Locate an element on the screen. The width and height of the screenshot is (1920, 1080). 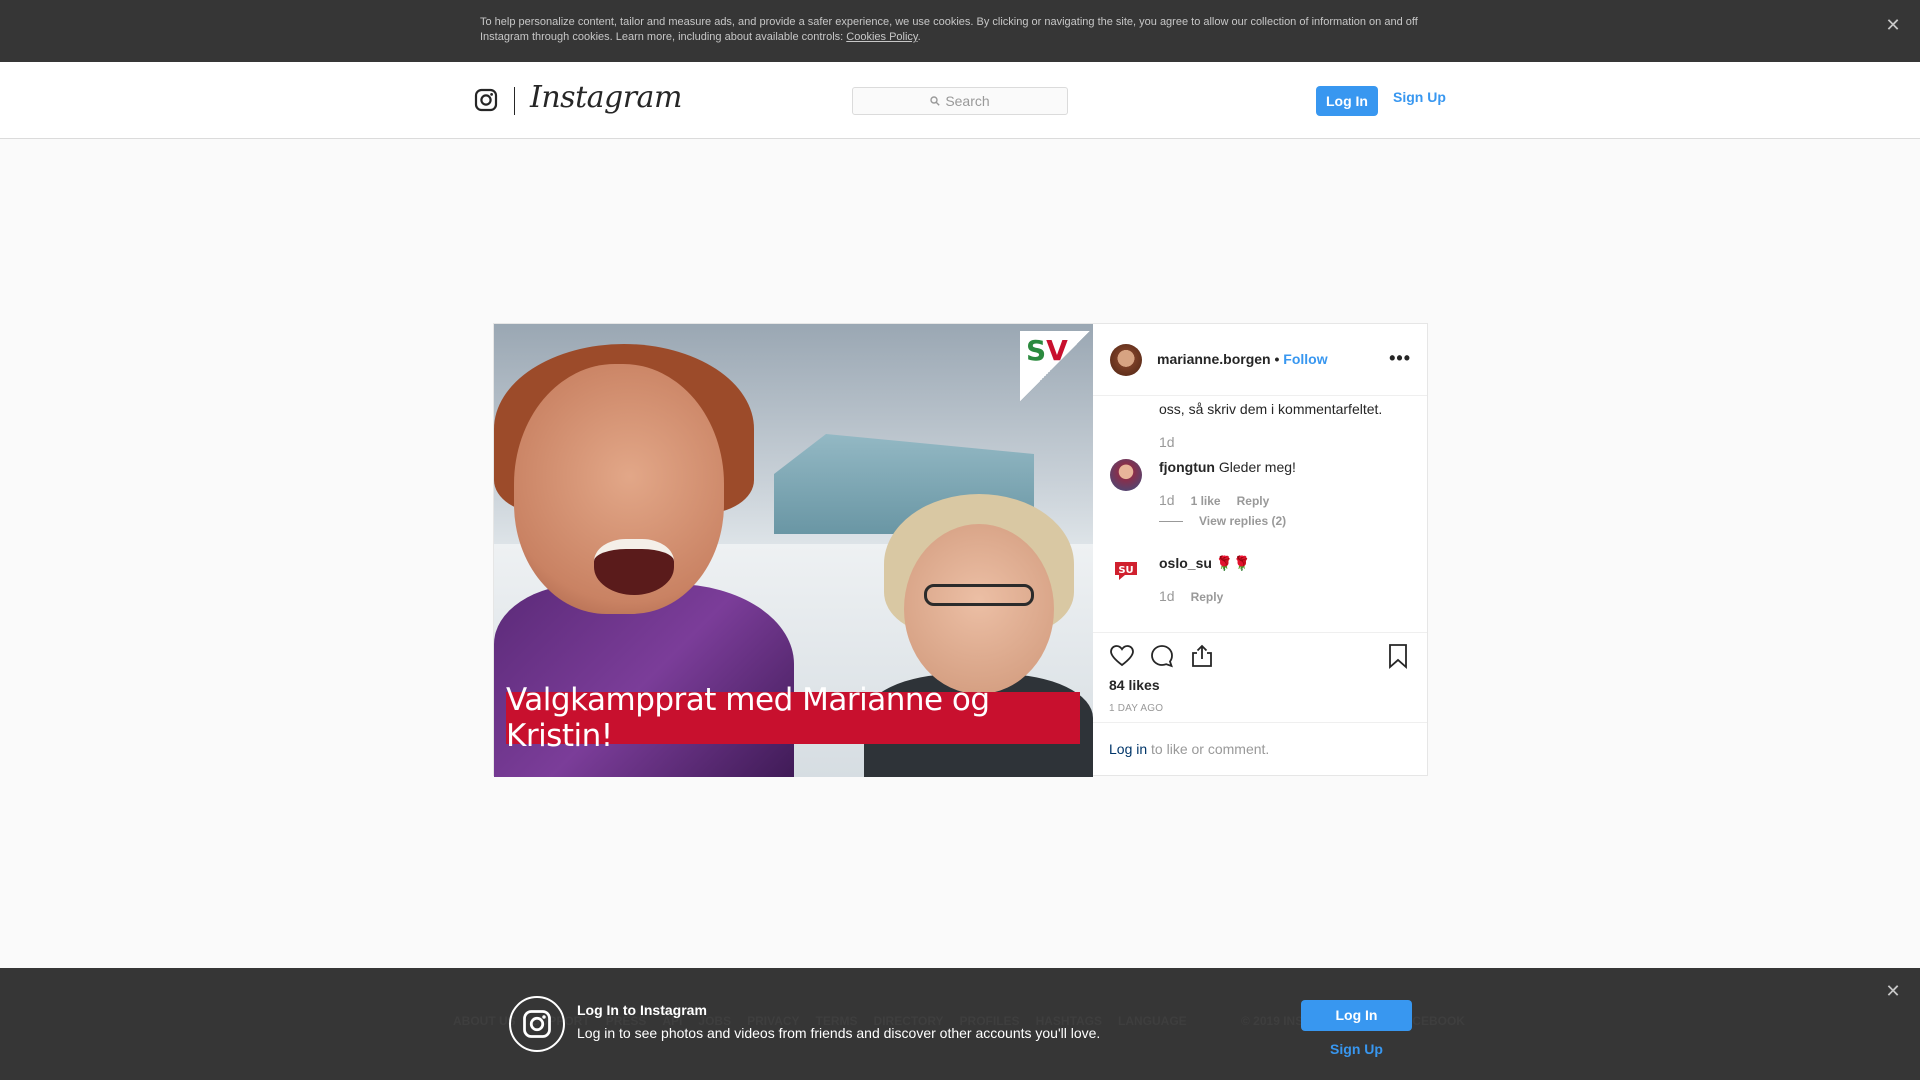
instagram-glyph-svg is located at coordinates (537, 1024).